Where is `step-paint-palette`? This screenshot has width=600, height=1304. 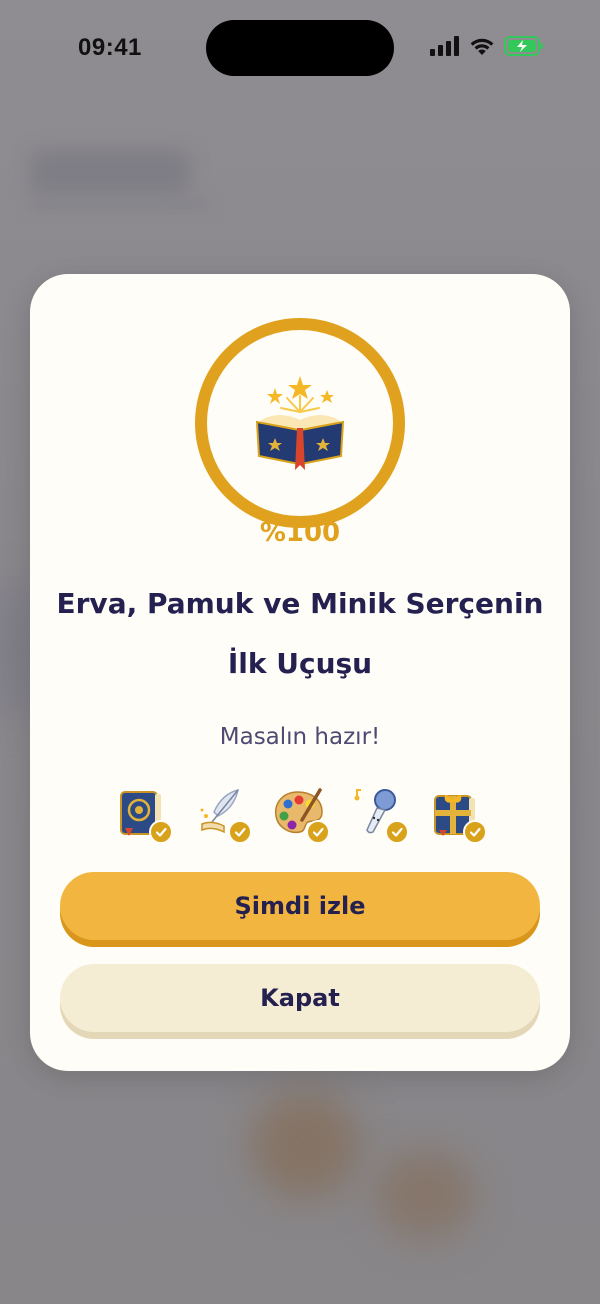 step-paint-palette is located at coordinates (301, 815).